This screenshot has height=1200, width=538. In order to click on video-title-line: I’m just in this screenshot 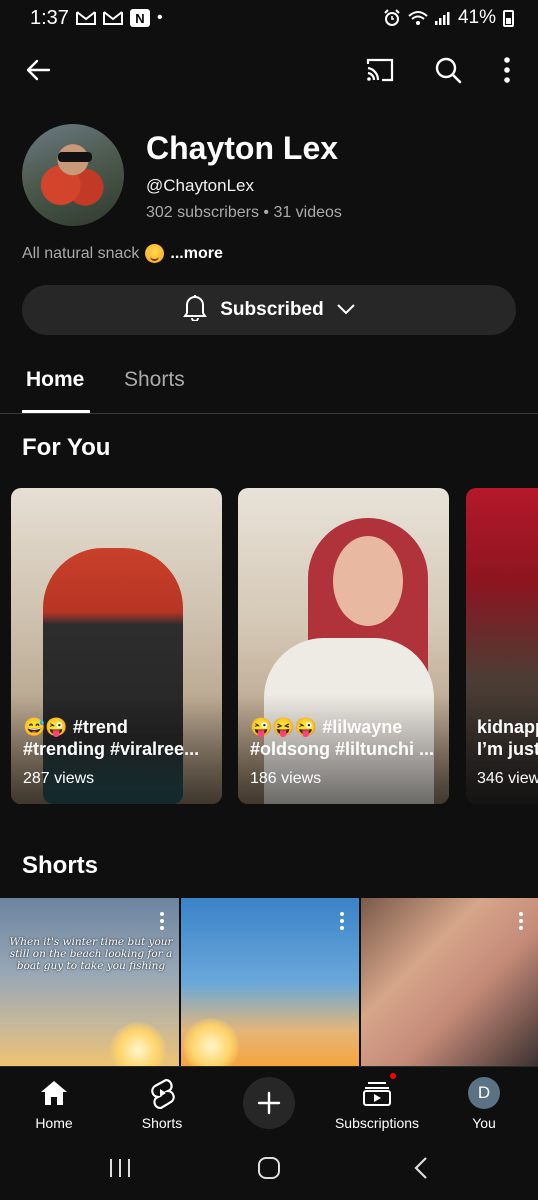, I will do `click(507, 749)`.